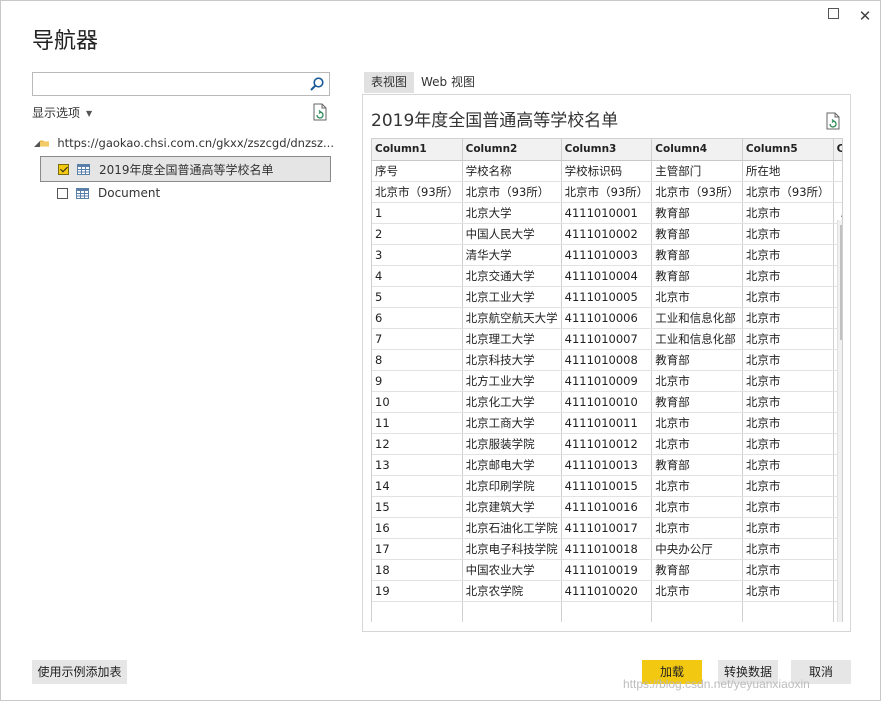  I want to click on table-cell: 北京农学院, so click(512, 591).